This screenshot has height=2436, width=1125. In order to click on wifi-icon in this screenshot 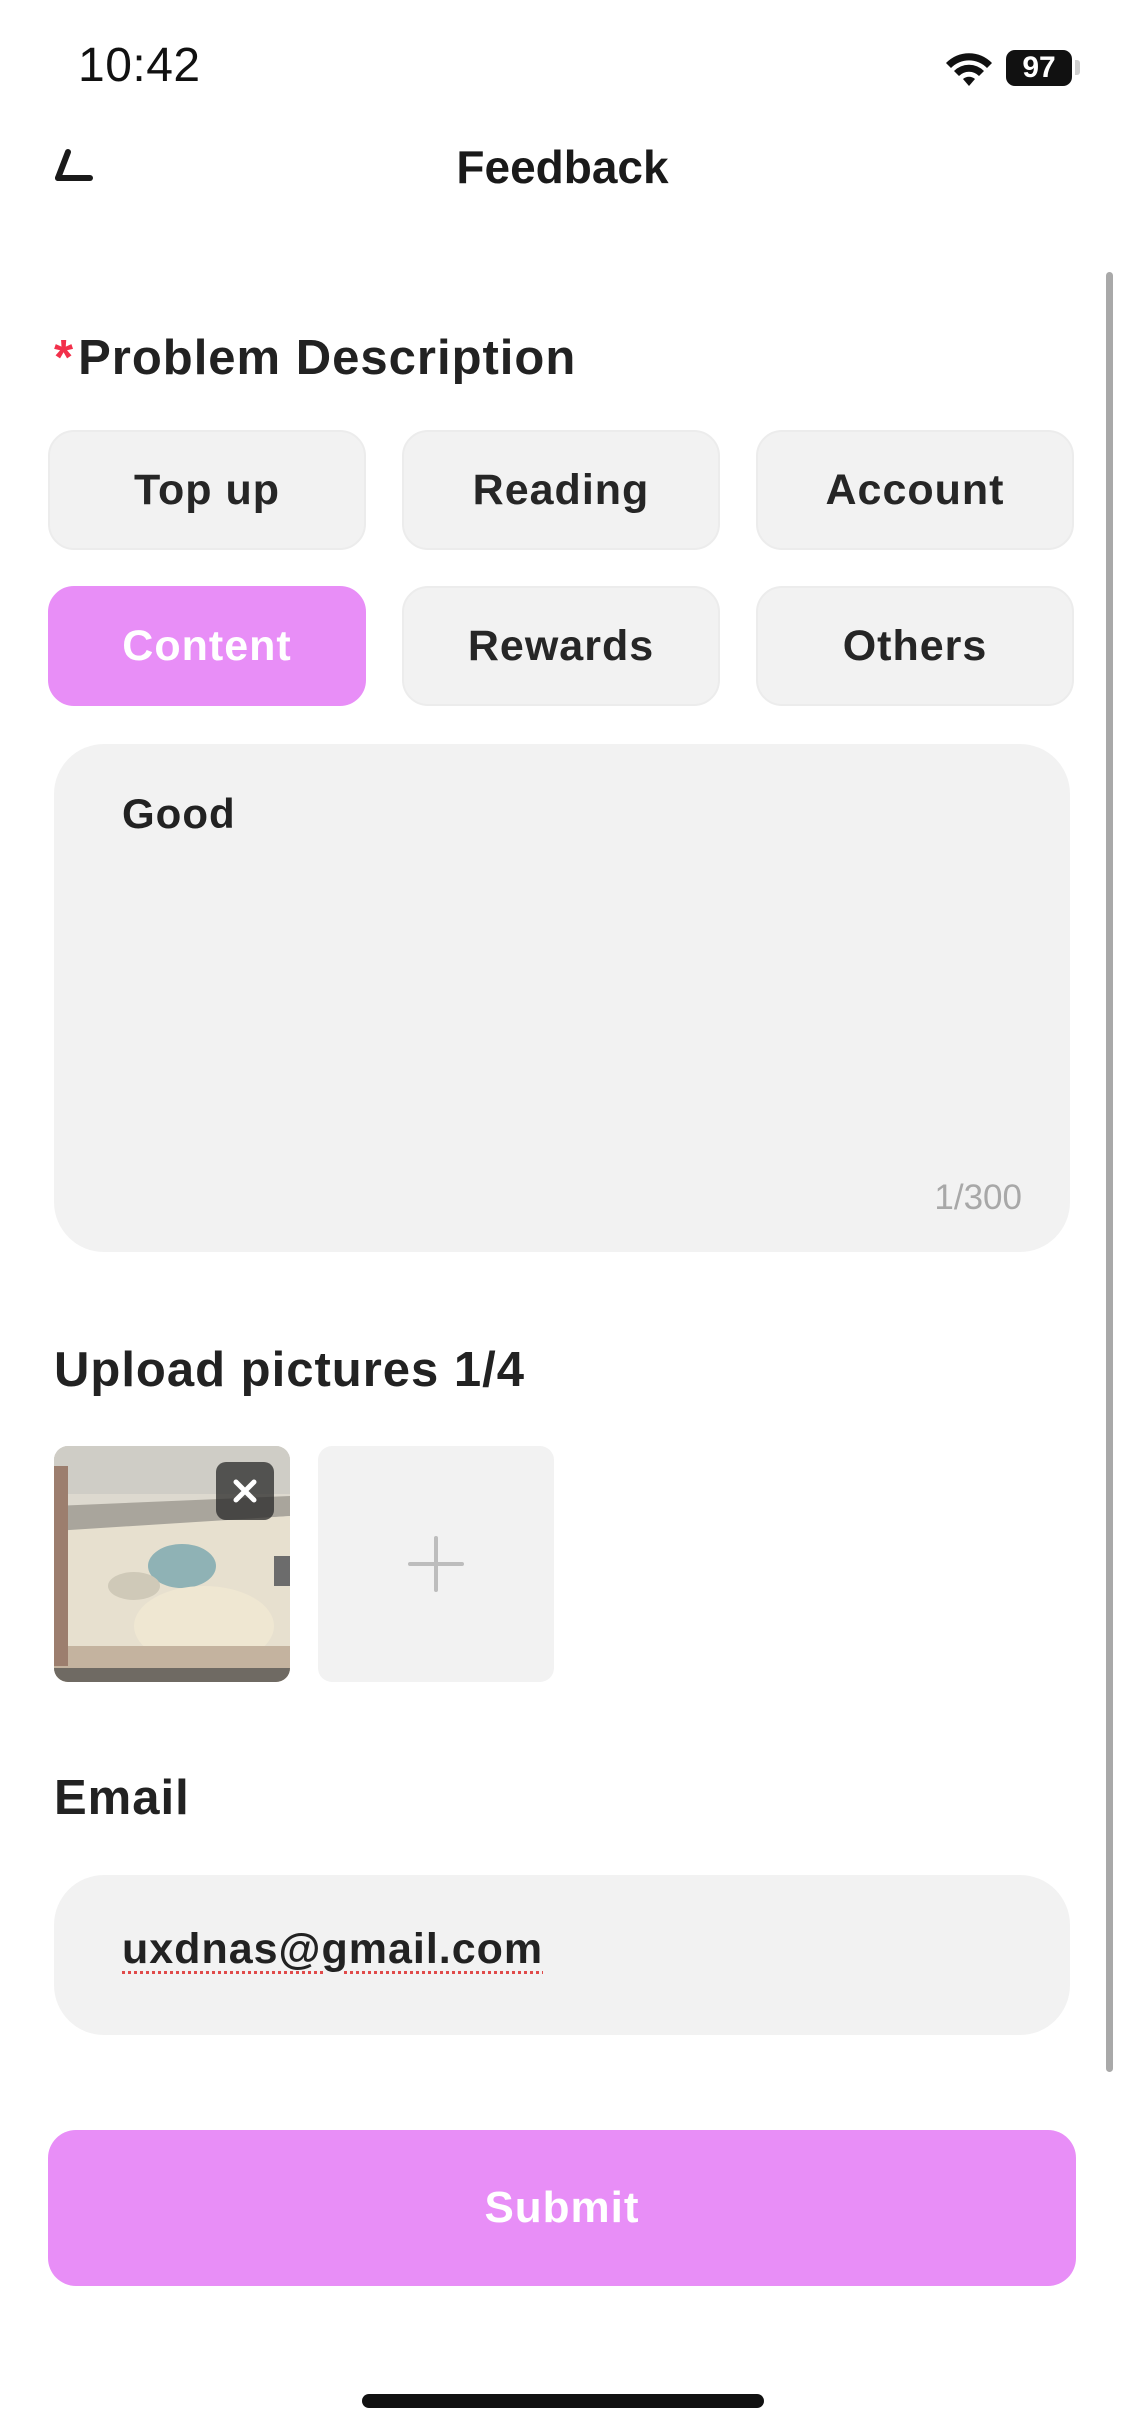, I will do `click(969, 69)`.